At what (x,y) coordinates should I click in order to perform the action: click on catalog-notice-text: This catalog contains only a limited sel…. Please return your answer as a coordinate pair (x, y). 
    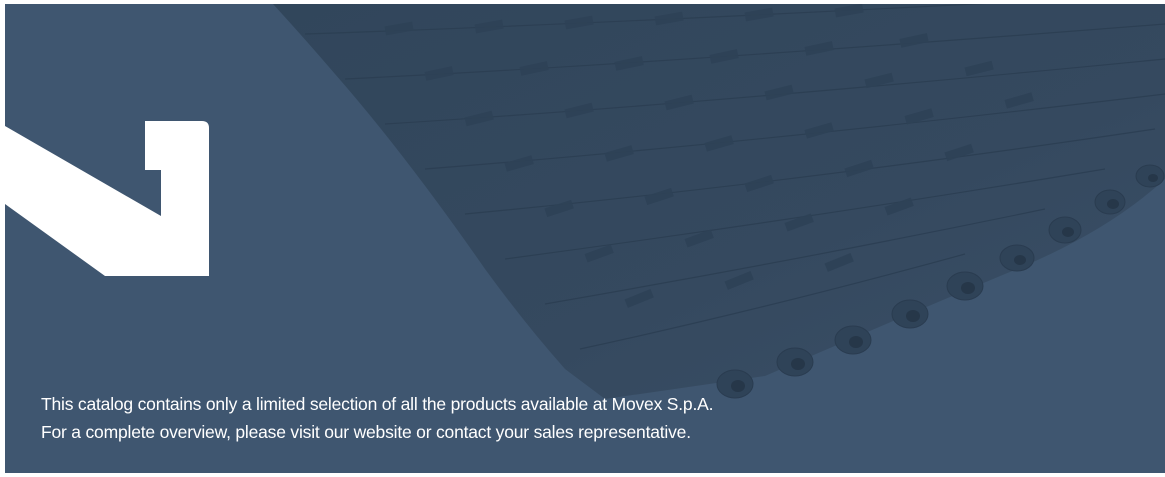
    Looking at the image, I should click on (377, 418).